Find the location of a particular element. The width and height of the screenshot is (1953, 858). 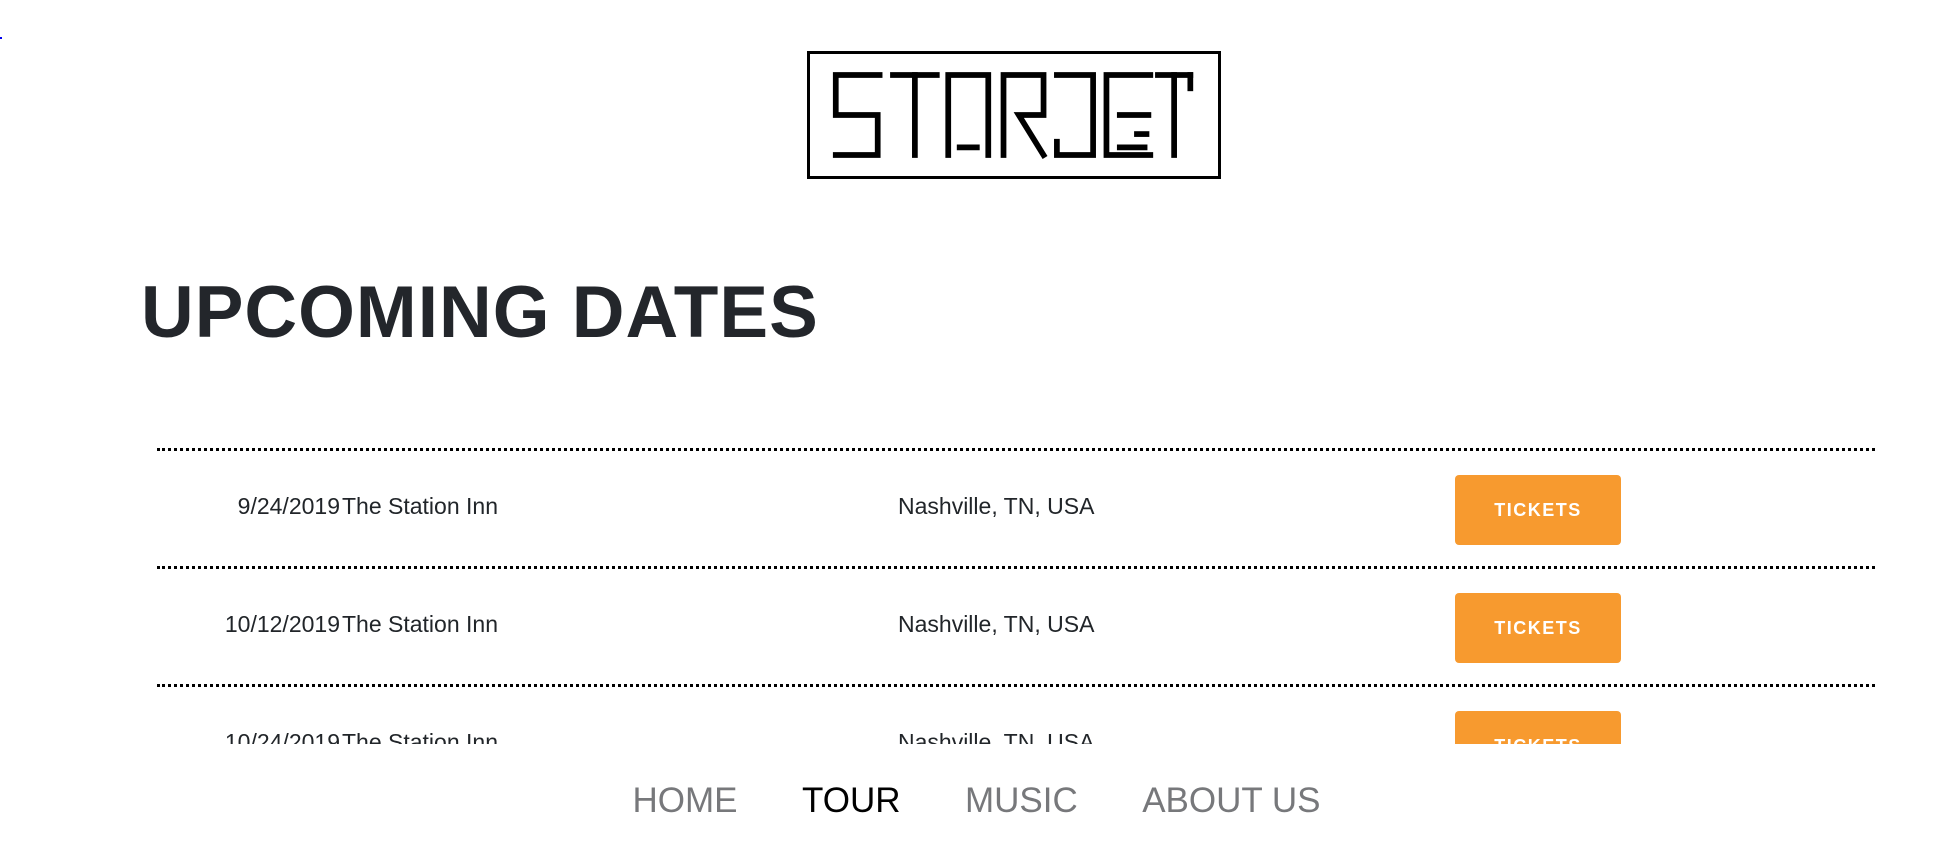

tour-date: 10/12/2019 is located at coordinates (282, 624).